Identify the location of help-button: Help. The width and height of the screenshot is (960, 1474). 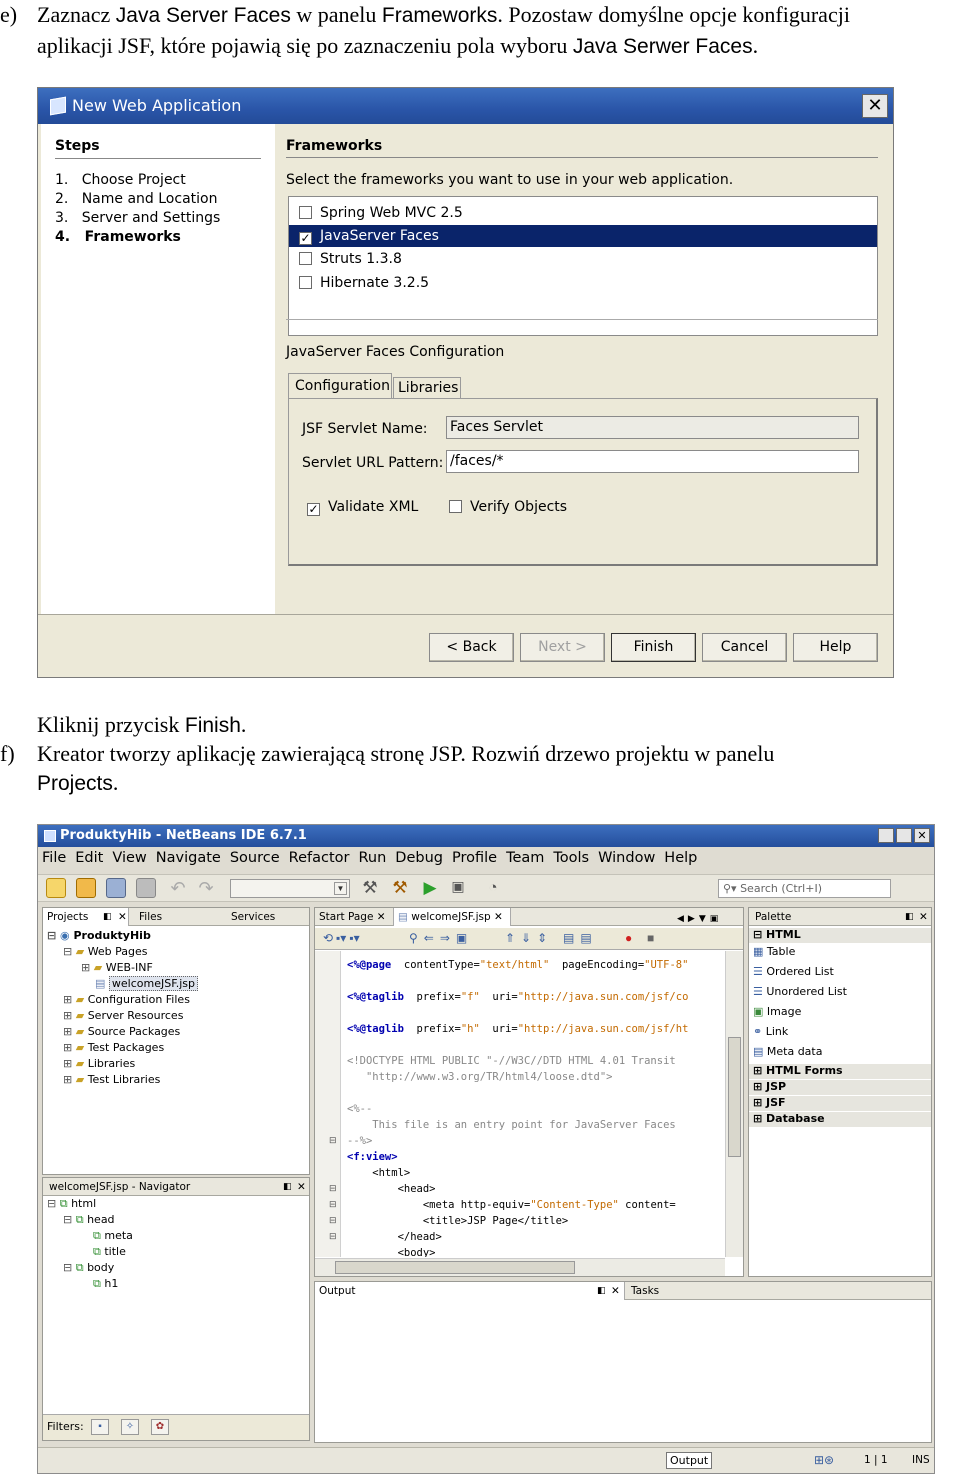
(835, 647).